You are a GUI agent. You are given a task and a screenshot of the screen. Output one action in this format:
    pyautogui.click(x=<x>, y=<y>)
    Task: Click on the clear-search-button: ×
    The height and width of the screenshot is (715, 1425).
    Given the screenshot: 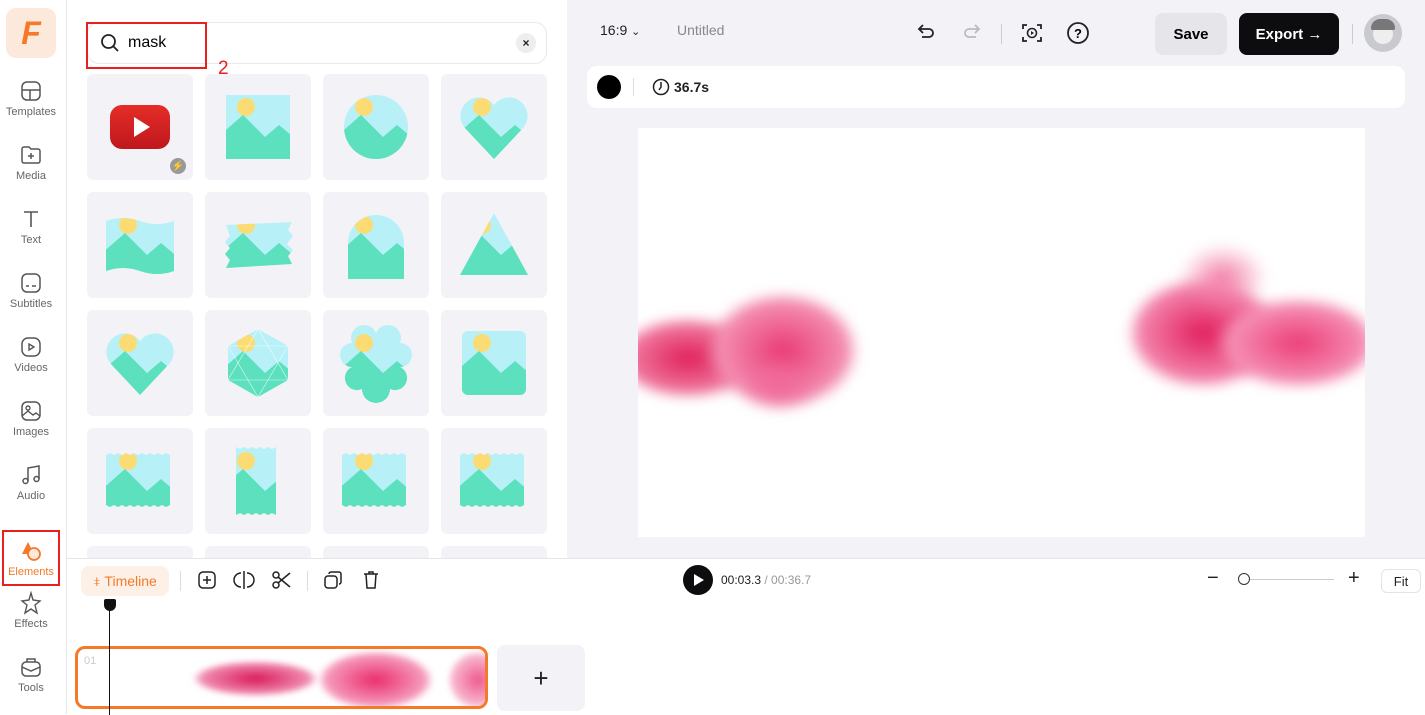 What is the action you would take?
    pyautogui.click(x=526, y=43)
    